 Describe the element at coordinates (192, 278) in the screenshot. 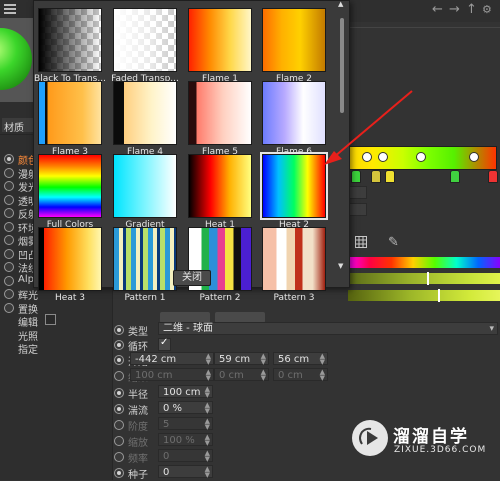

I see `close-button: 关闭` at that location.